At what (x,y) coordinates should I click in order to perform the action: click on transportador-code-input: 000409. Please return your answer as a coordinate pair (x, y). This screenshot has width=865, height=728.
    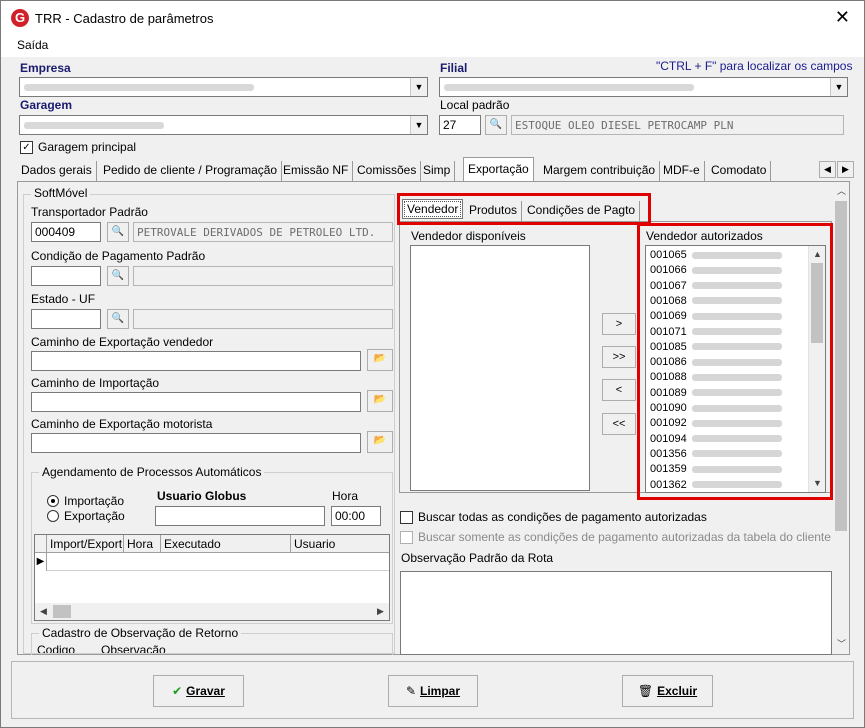
    Looking at the image, I should click on (66, 232).